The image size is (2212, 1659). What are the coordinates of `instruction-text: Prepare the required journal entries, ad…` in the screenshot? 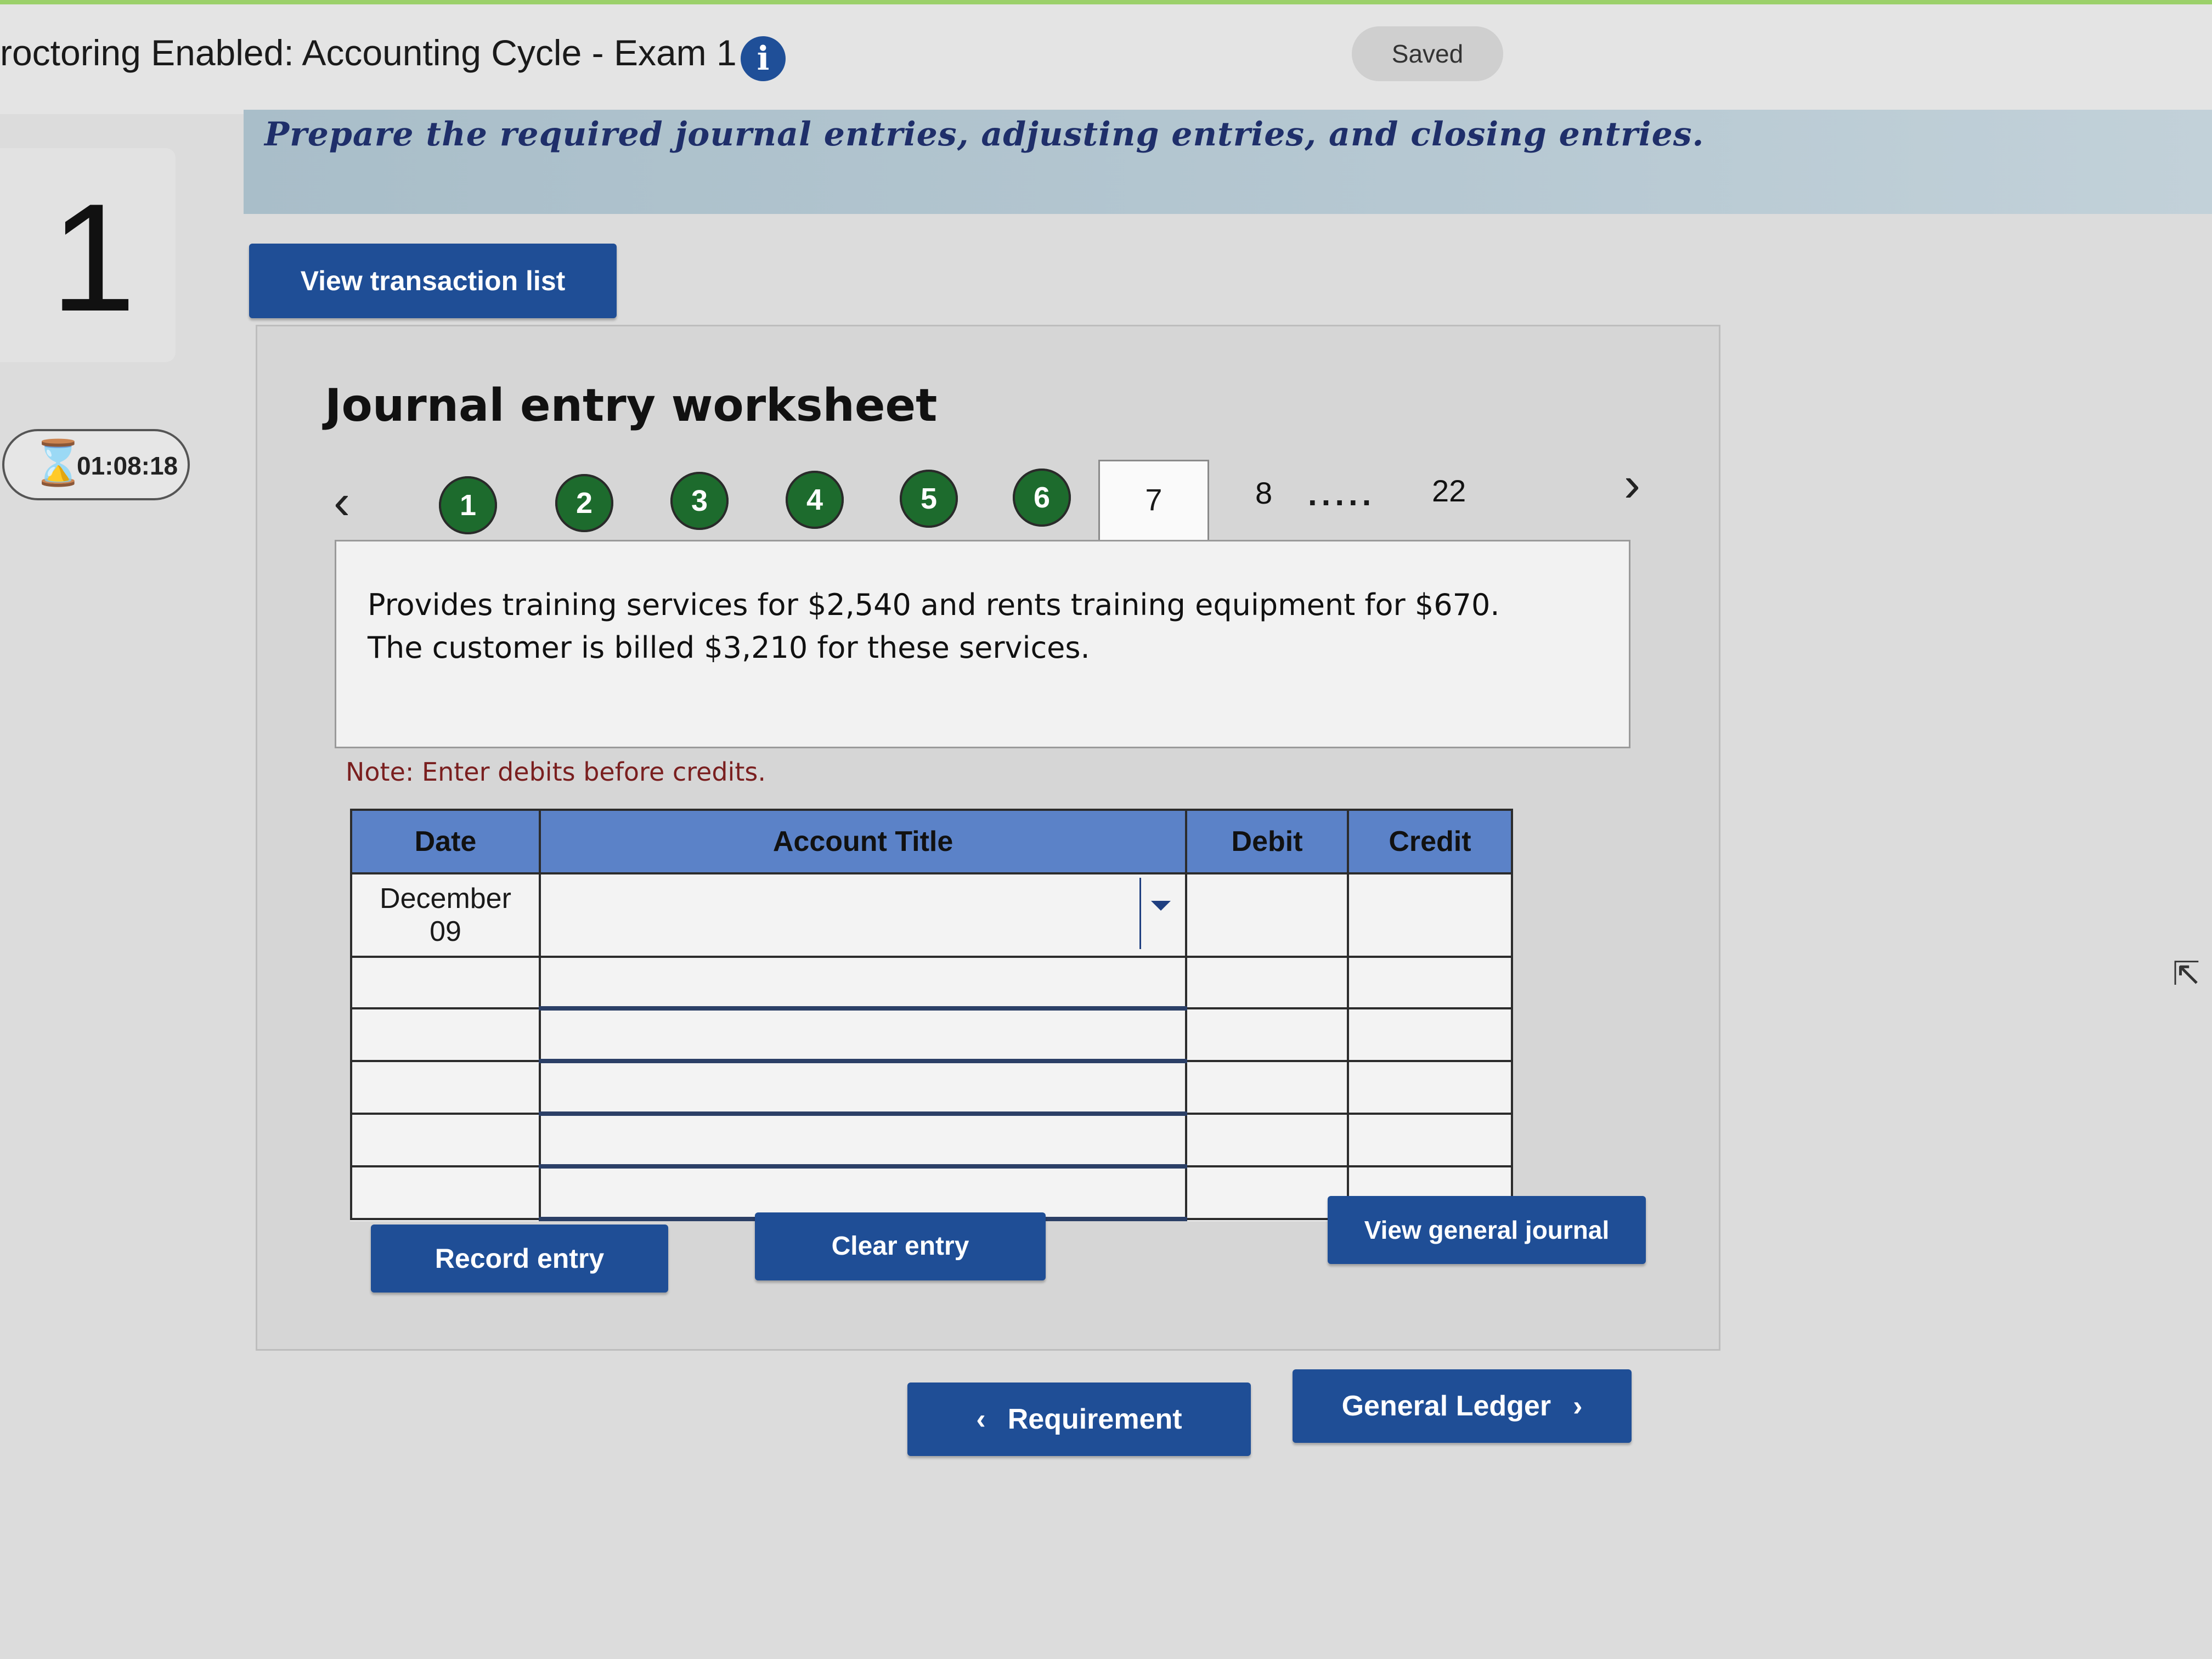 It's located at (985, 134).